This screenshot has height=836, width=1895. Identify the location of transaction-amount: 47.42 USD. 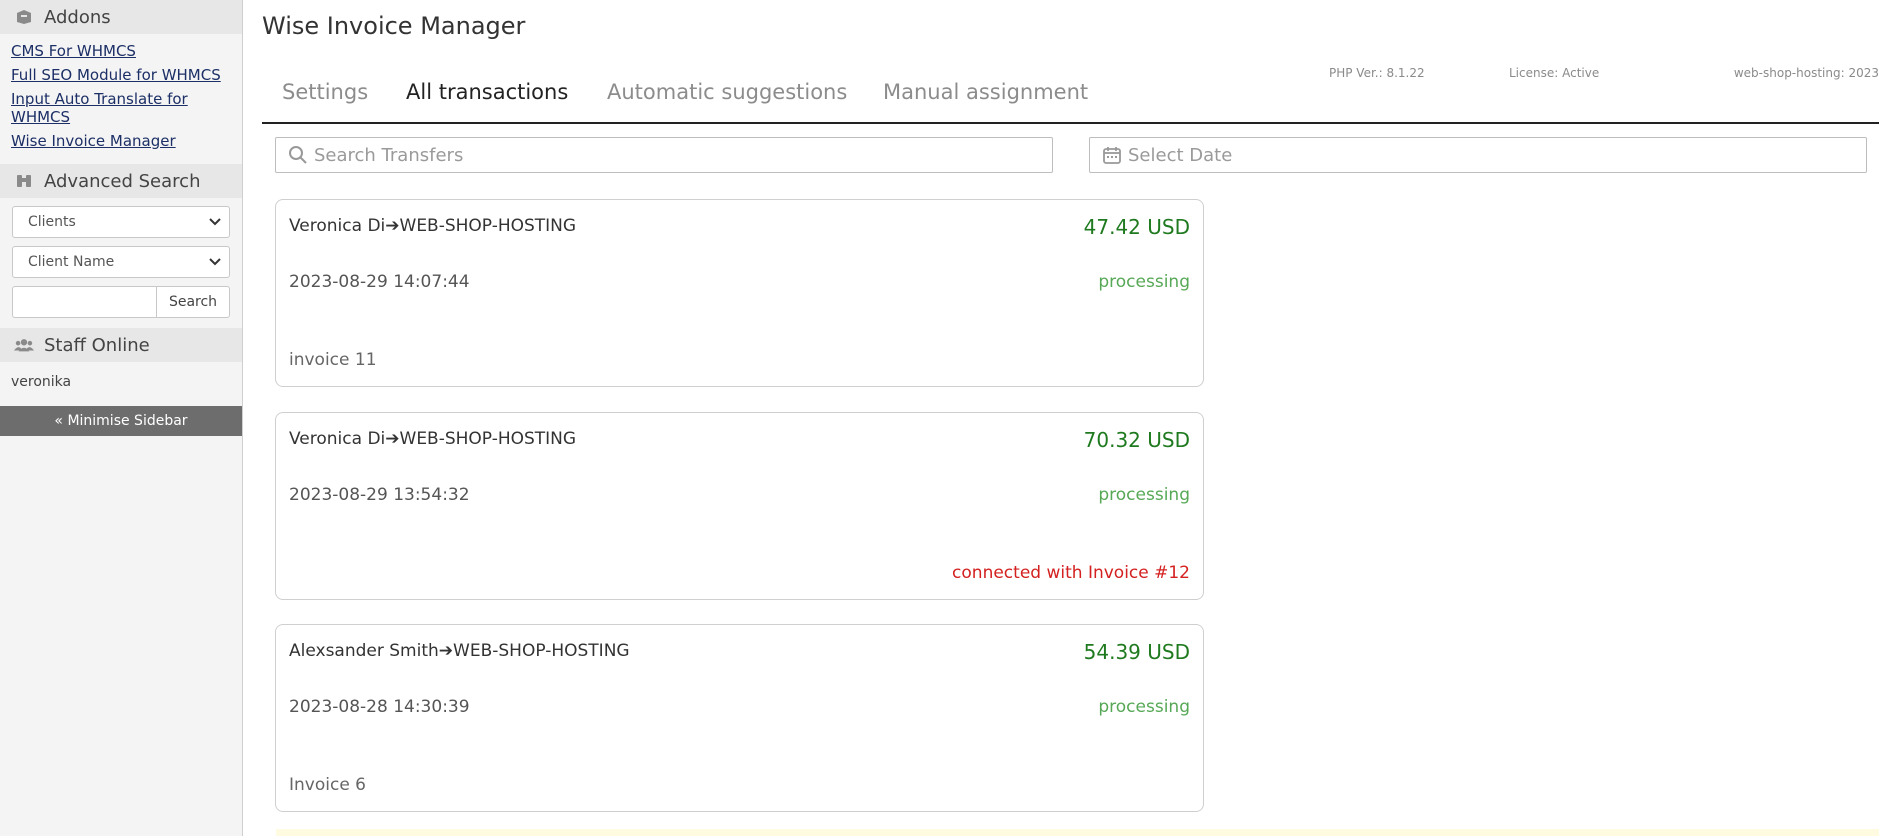
(1136, 227).